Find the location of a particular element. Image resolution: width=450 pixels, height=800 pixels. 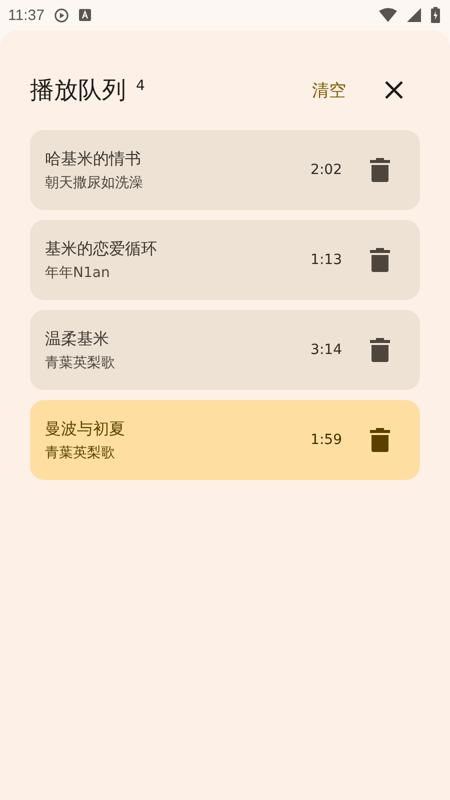

status-time: 11:37 is located at coordinates (26, 15).